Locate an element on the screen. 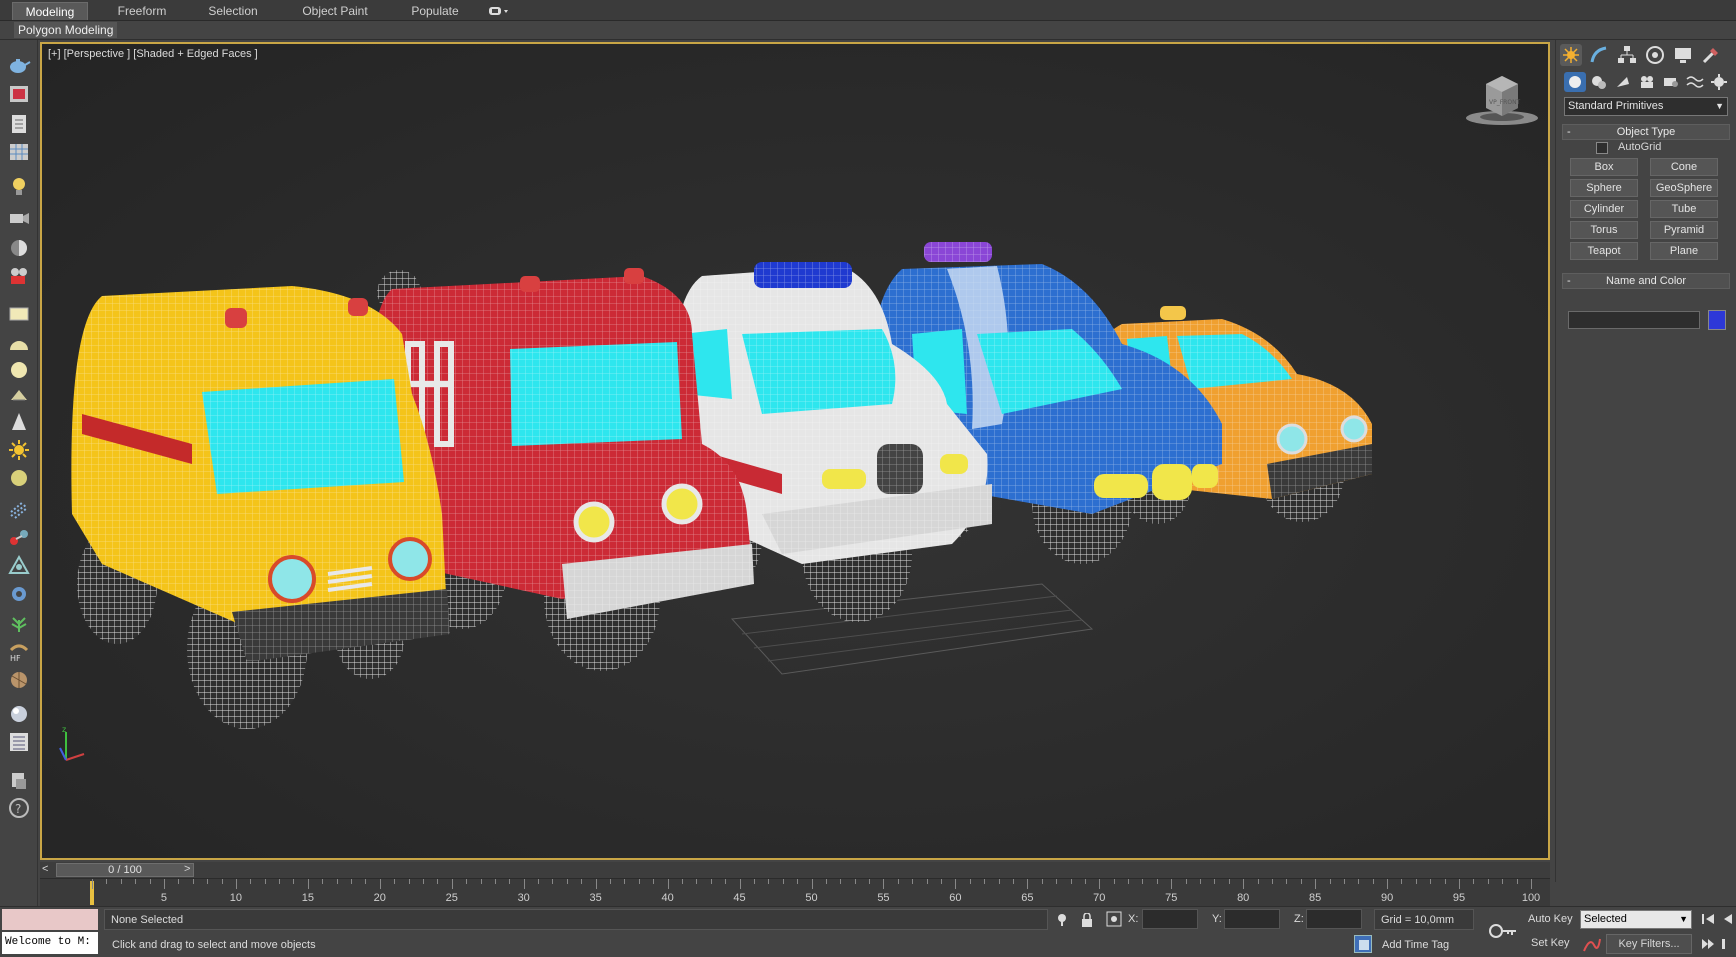  key-icon is located at coordinates (1503, 931).